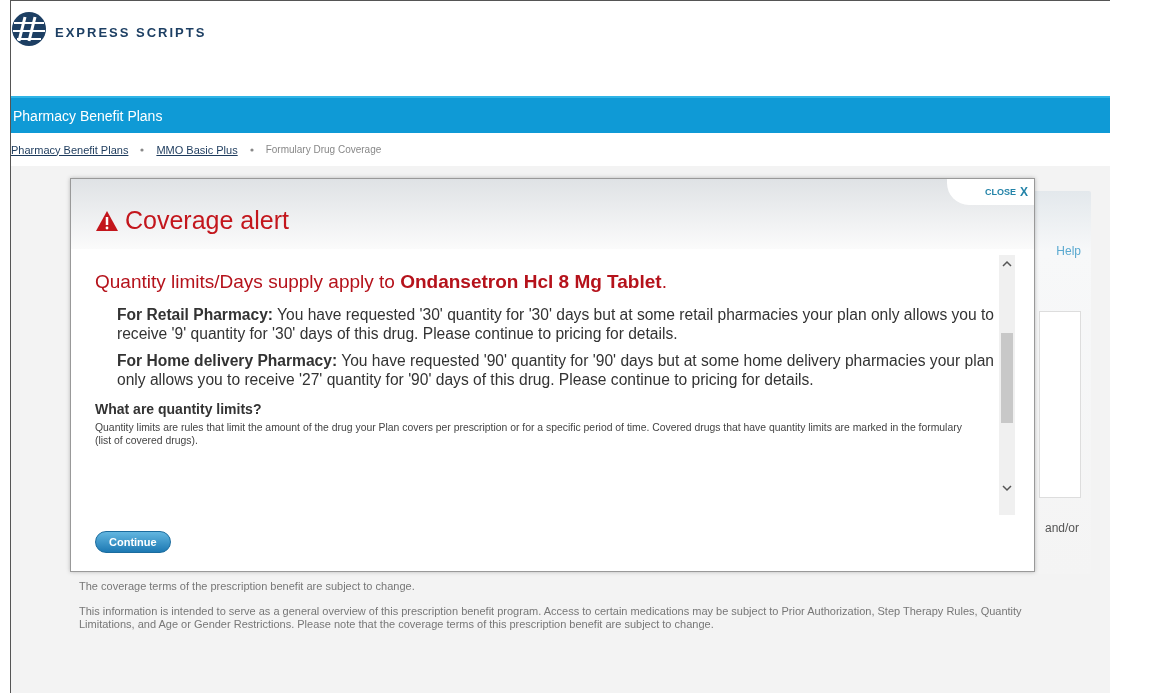 This screenshot has height=693, width=1175. What do you see at coordinates (1068, 251) in the screenshot?
I see `help-link: Help` at bounding box center [1068, 251].